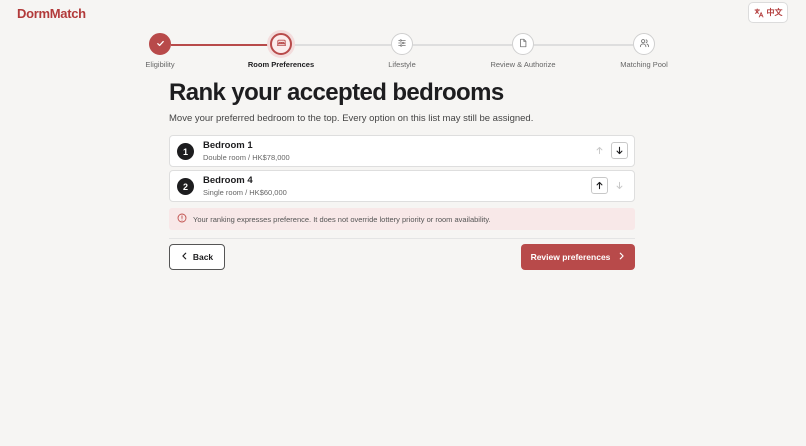 Image resolution: width=806 pixels, height=446 pixels. Describe the element at coordinates (185, 186) in the screenshot. I see `rank-badge: 2` at that location.